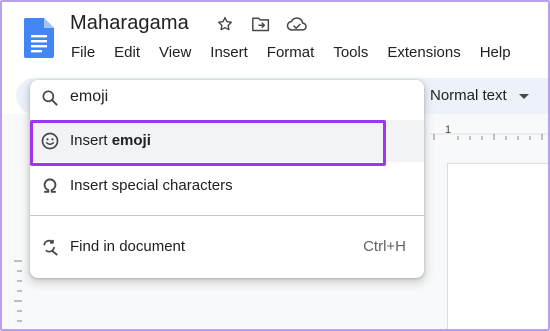  I want to click on search-icon, so click(50, 98).